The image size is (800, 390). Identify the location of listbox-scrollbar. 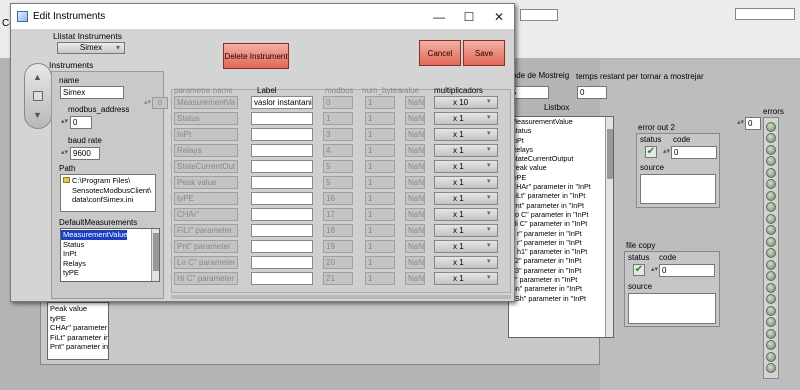
(609, 227).